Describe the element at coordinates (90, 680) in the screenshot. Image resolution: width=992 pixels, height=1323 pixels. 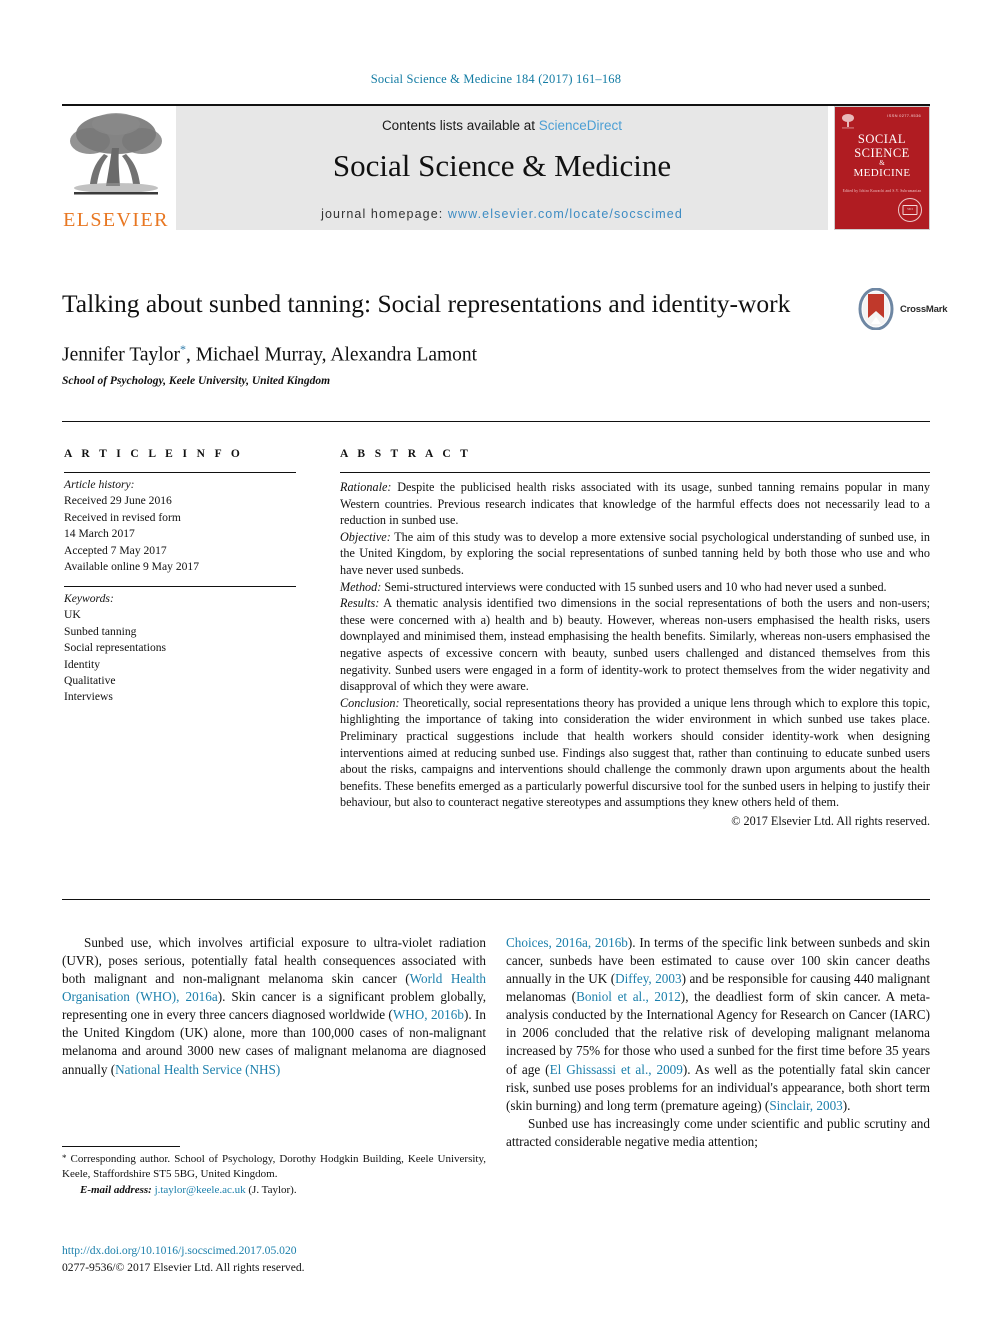
I see `keyword-item: Qualitative` at that location.